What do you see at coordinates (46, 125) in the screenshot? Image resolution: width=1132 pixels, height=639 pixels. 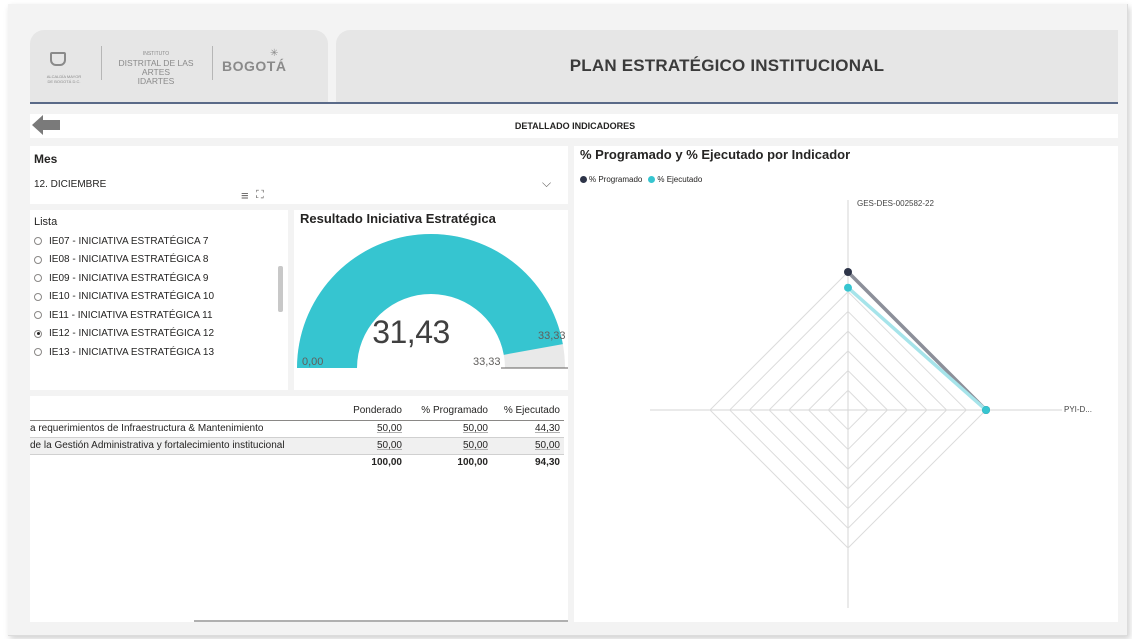 I see `back-arrow-icon` at bounding box center [46, 125].